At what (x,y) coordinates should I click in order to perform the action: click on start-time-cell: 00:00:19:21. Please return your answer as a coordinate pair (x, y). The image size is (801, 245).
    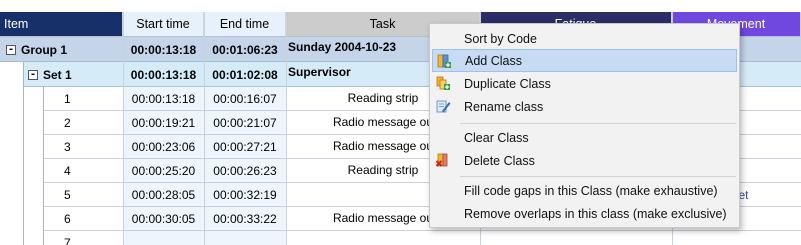
    Looking at the image, I should click on (163, 123).